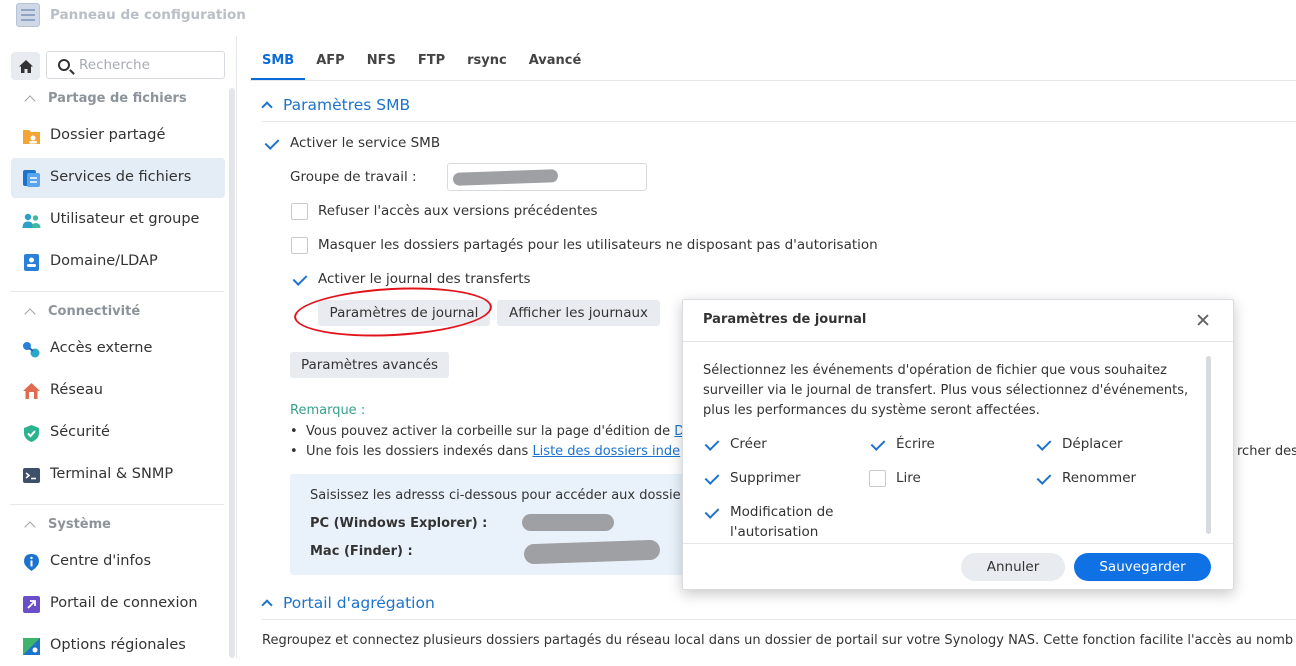 The height and width of the screenshot is (666, 1296). I want to click on tab-divider, so click(773, 80).